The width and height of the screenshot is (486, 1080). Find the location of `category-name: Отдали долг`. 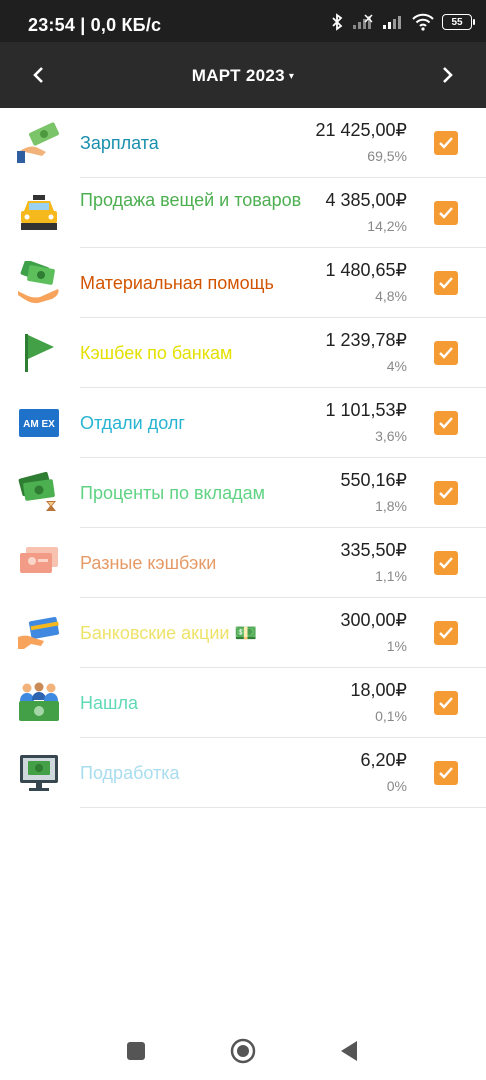

category-name: Отдали долг is located at coordinates (132, 423).